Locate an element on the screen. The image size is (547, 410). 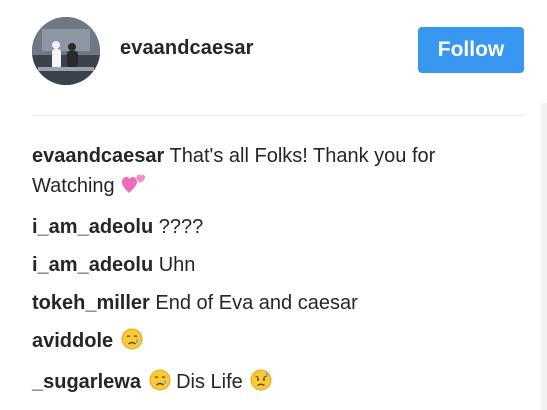
comment-username: _sugarlewa is located at coordinates (86, 382).